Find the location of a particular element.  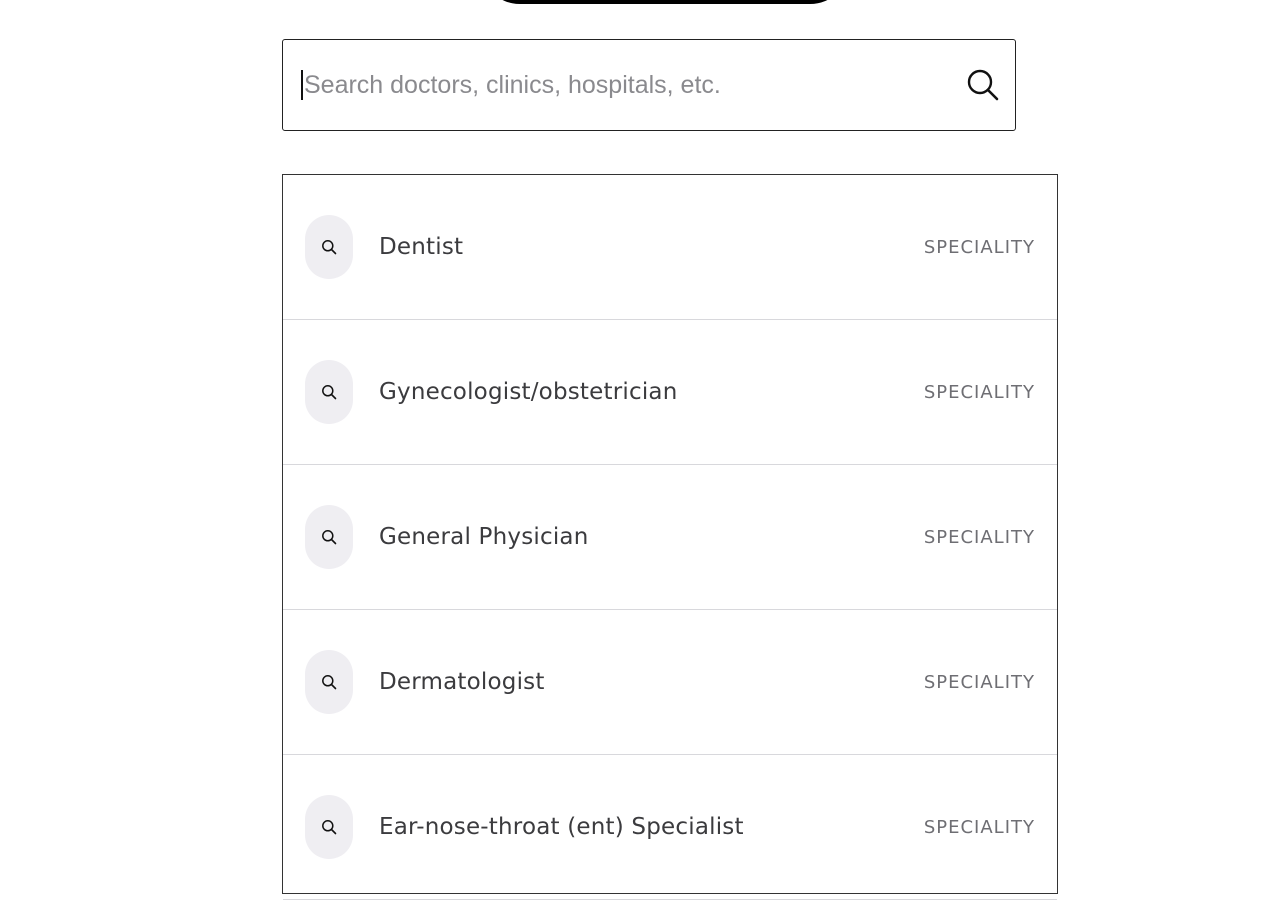

search-box is located at coordinates (649, 85).